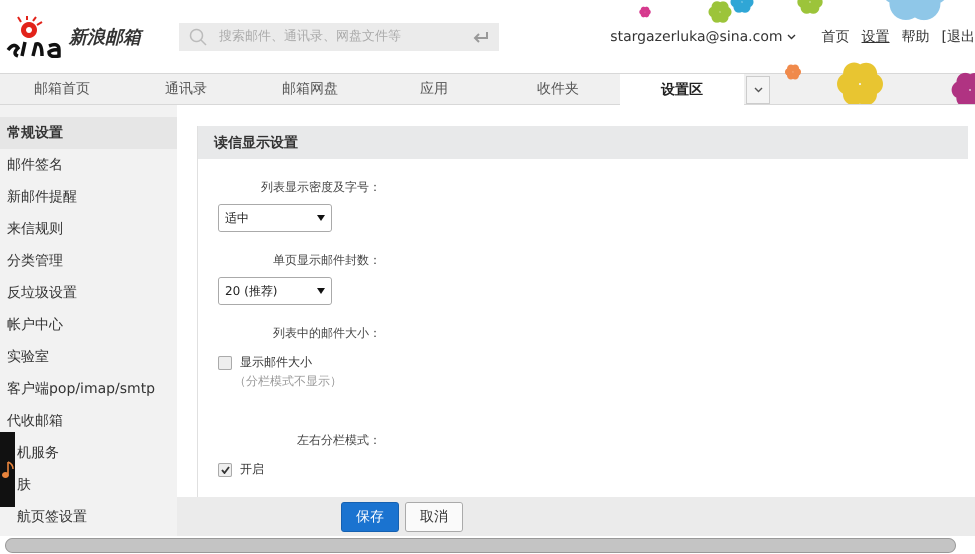  I want to click on checkbox-label: 显示邮件大小, so click(276, 362).